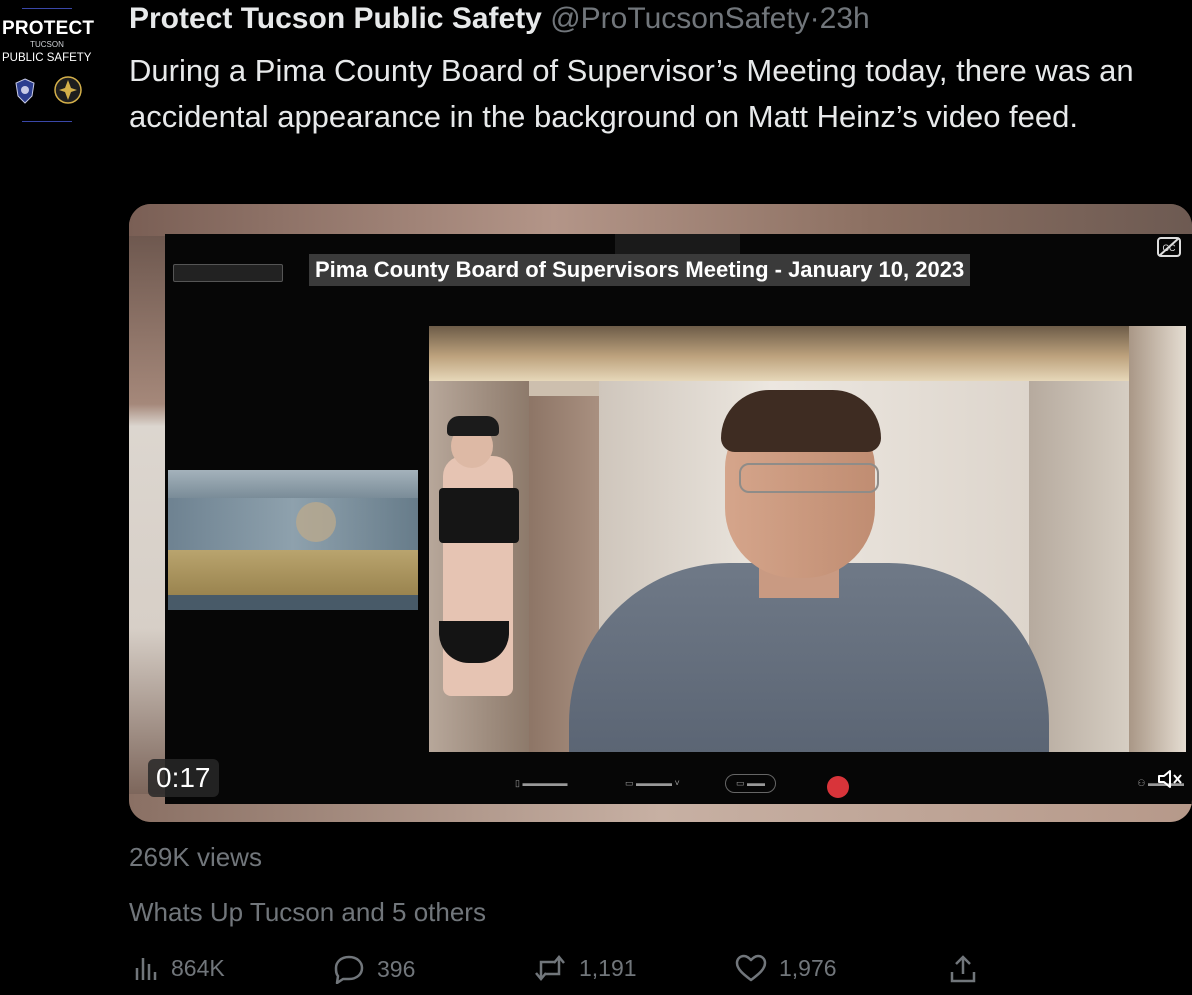  Describe the element at coordinates (183, 778) in the screenshot. I see `video-duration: 0:17` at that location.